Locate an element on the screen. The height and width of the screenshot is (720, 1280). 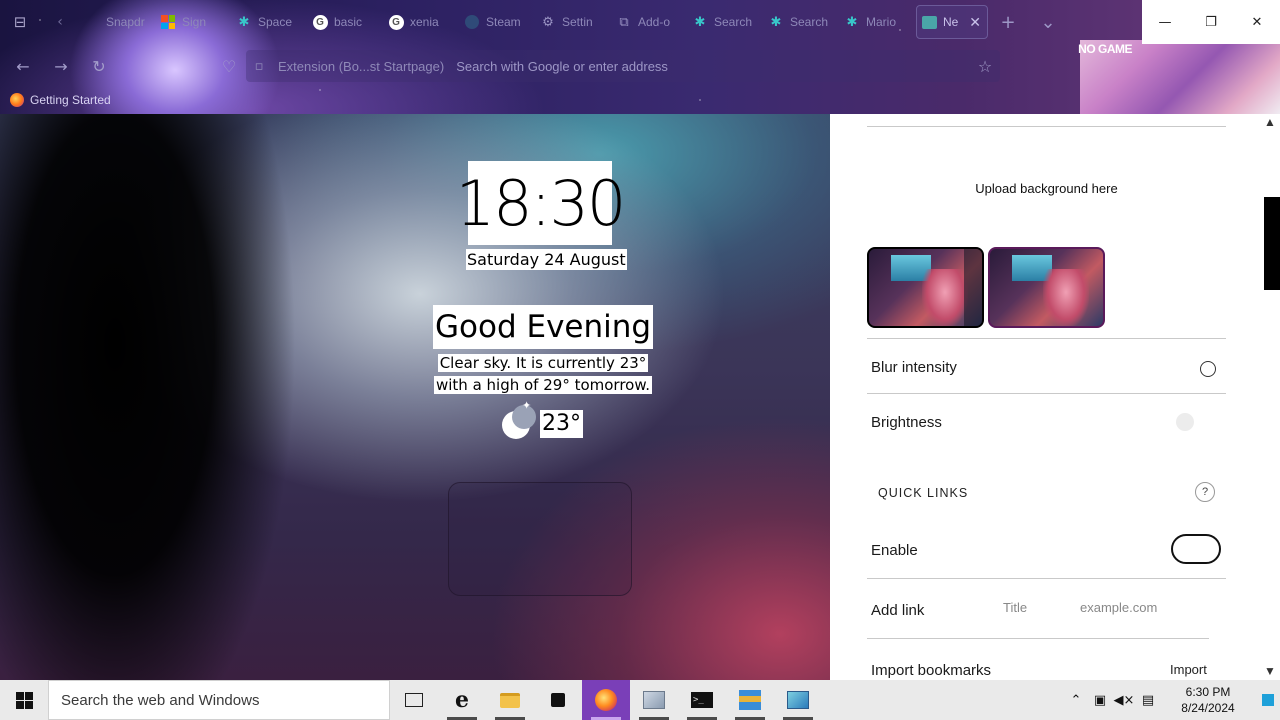
tab-list-icon: ⊟ is located at coordinates (20, 22).